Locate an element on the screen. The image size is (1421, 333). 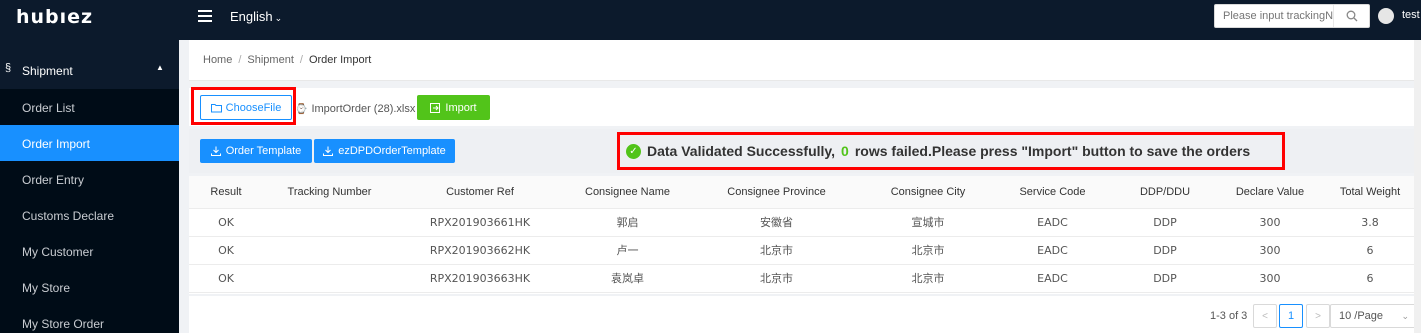
sidebar-item-order-list: Order List is located at coordinates (89, 107).